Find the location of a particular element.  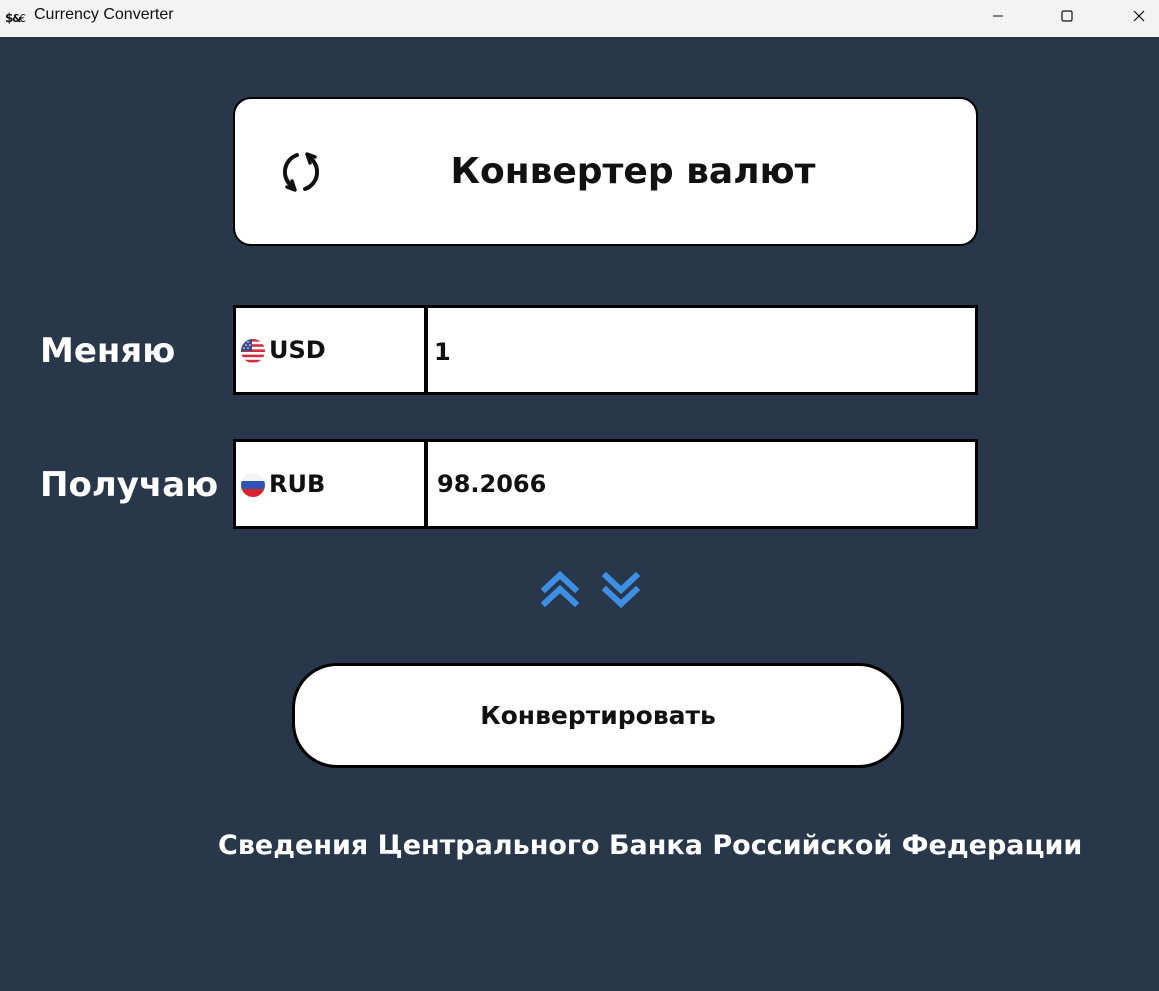

close-button is located at coordinates (1137, 16).